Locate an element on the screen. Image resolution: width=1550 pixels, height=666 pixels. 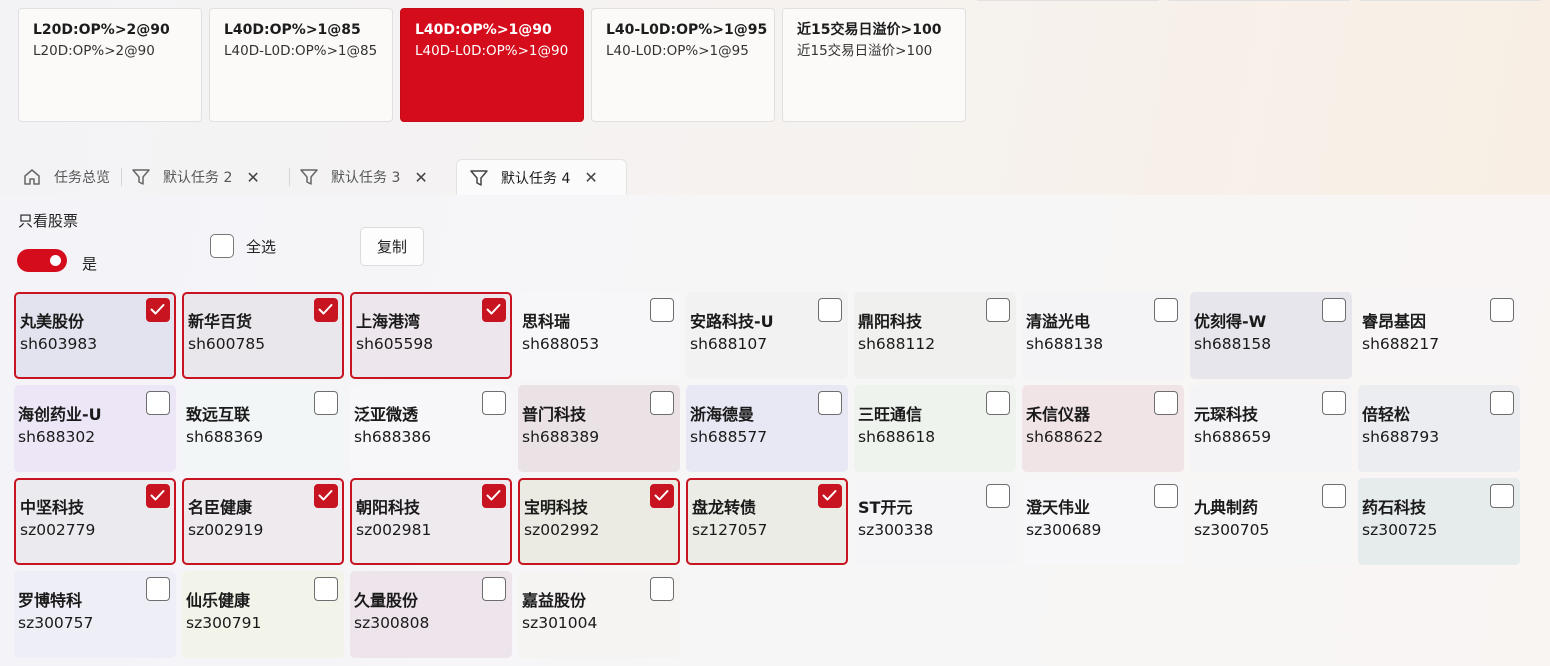
stock-code: sz300338 is located at coordinates (896, 530).